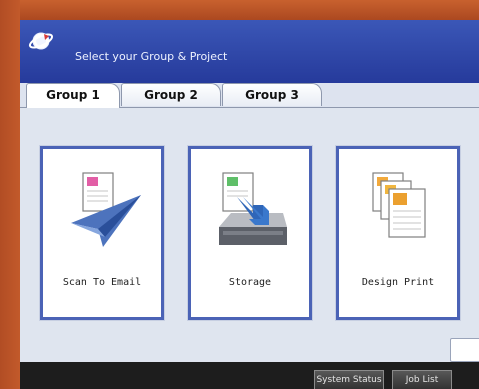 This screenshot has width=479, height=389. I want to click on design-print-tile: Design Print, so click(398, 233).